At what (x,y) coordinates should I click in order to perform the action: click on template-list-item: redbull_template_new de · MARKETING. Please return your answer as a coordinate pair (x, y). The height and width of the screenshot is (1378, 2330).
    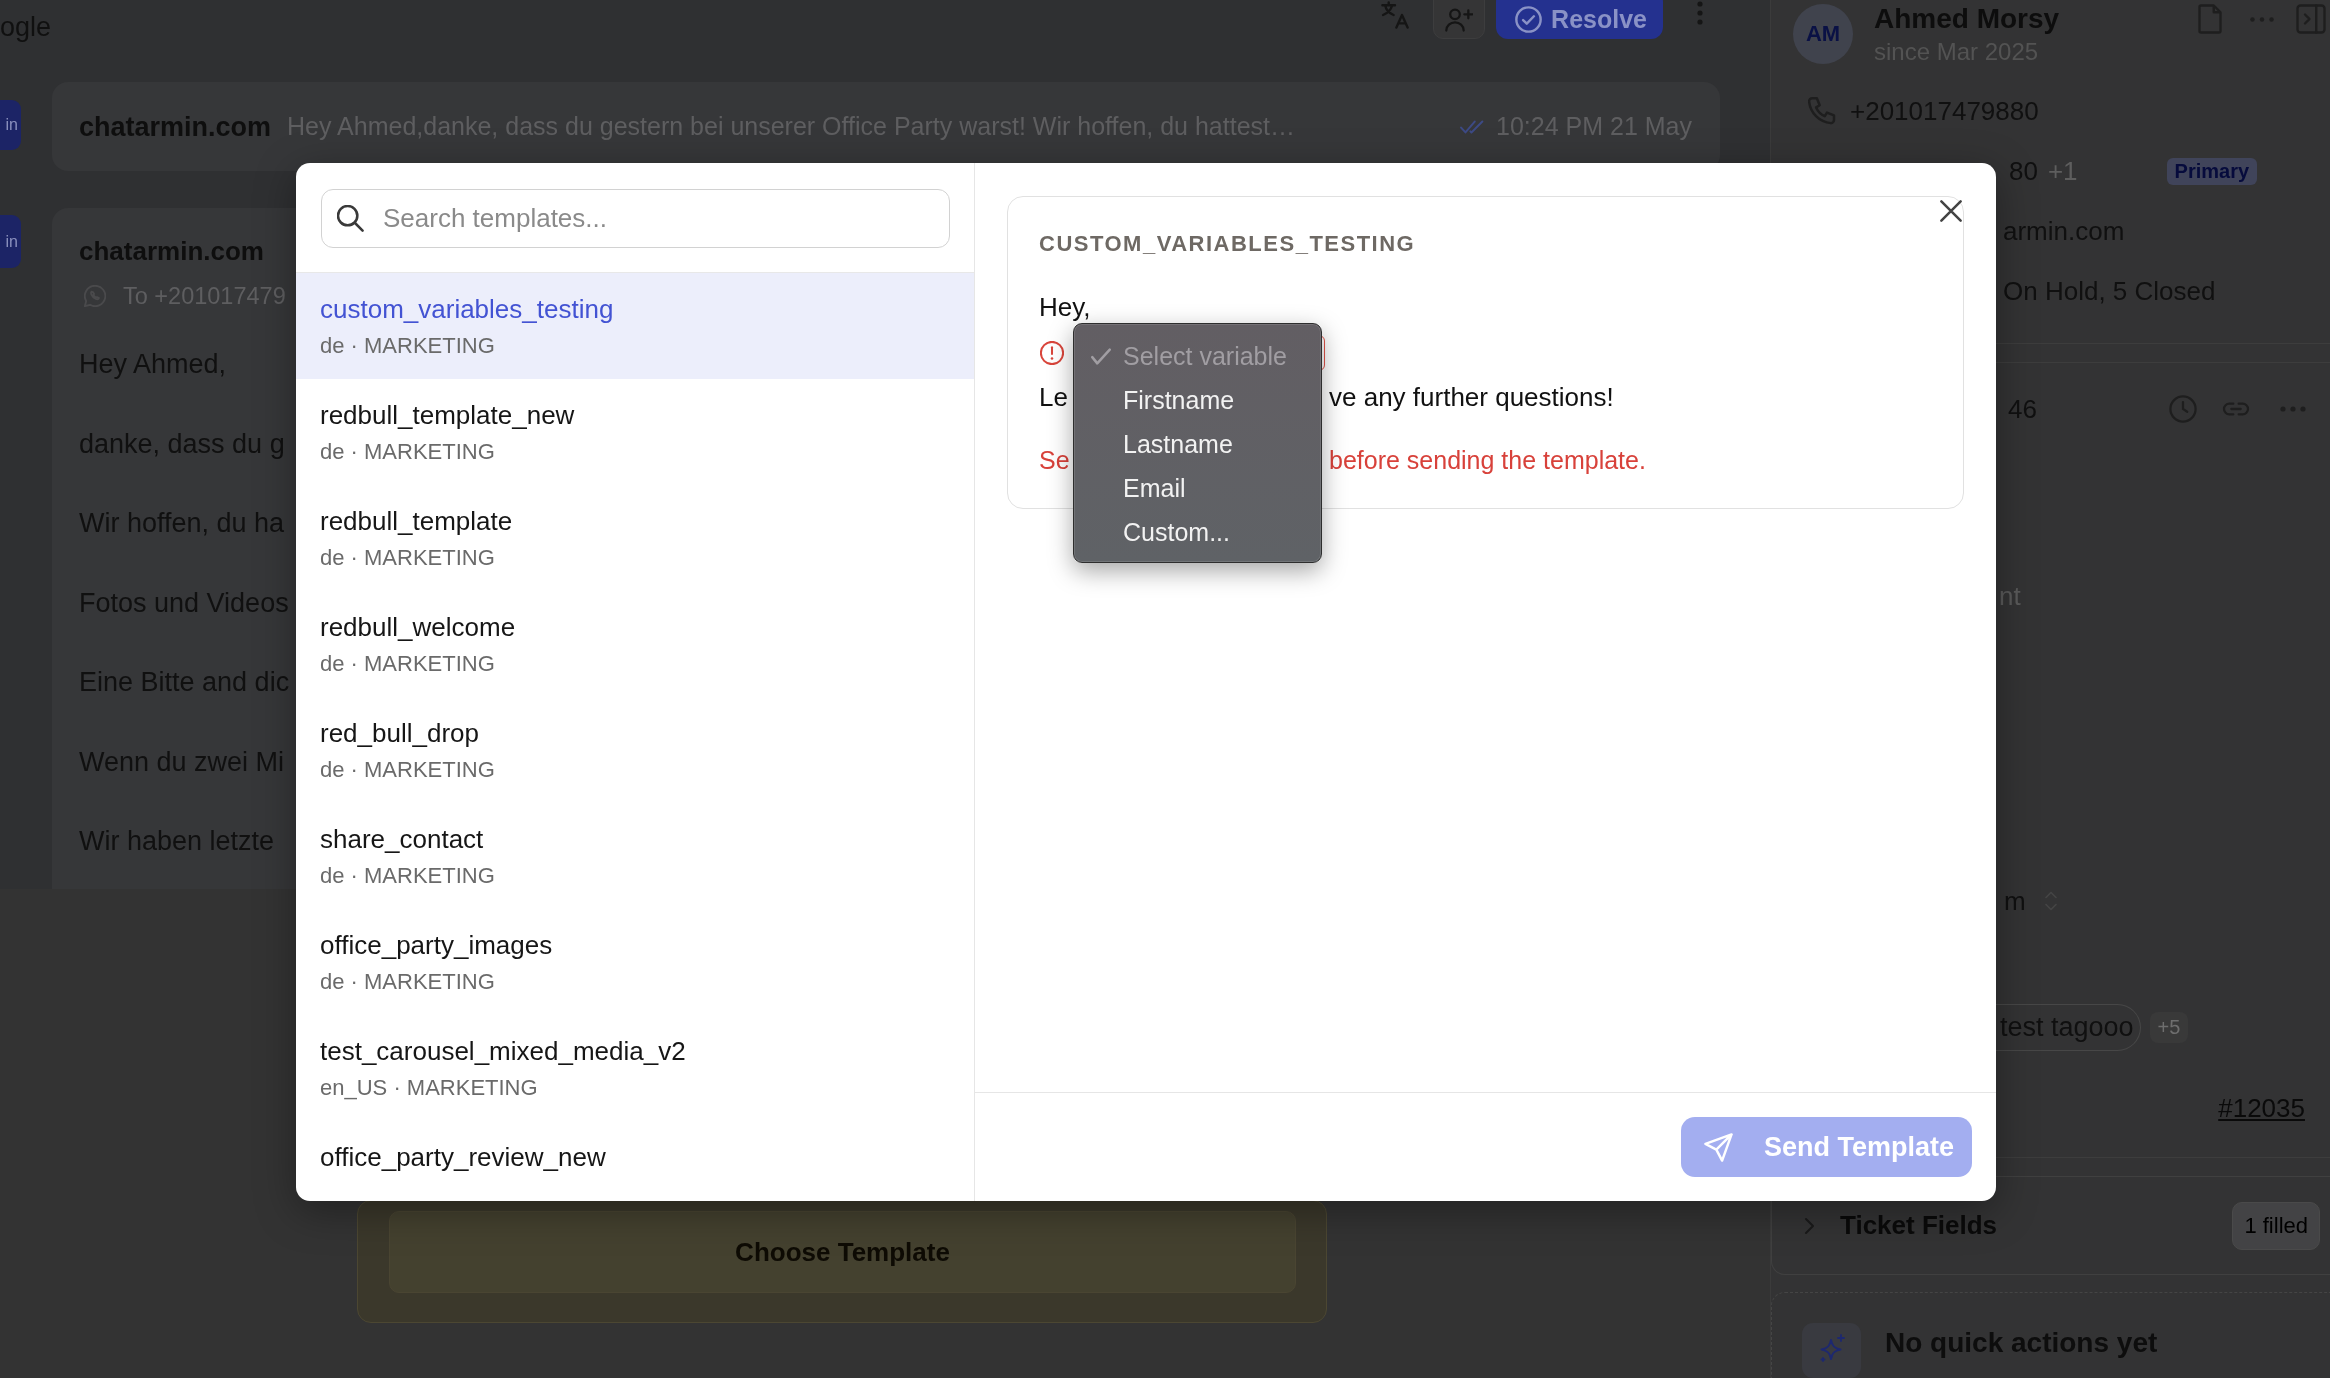
    Looking at the image, I should click on (635, 432).